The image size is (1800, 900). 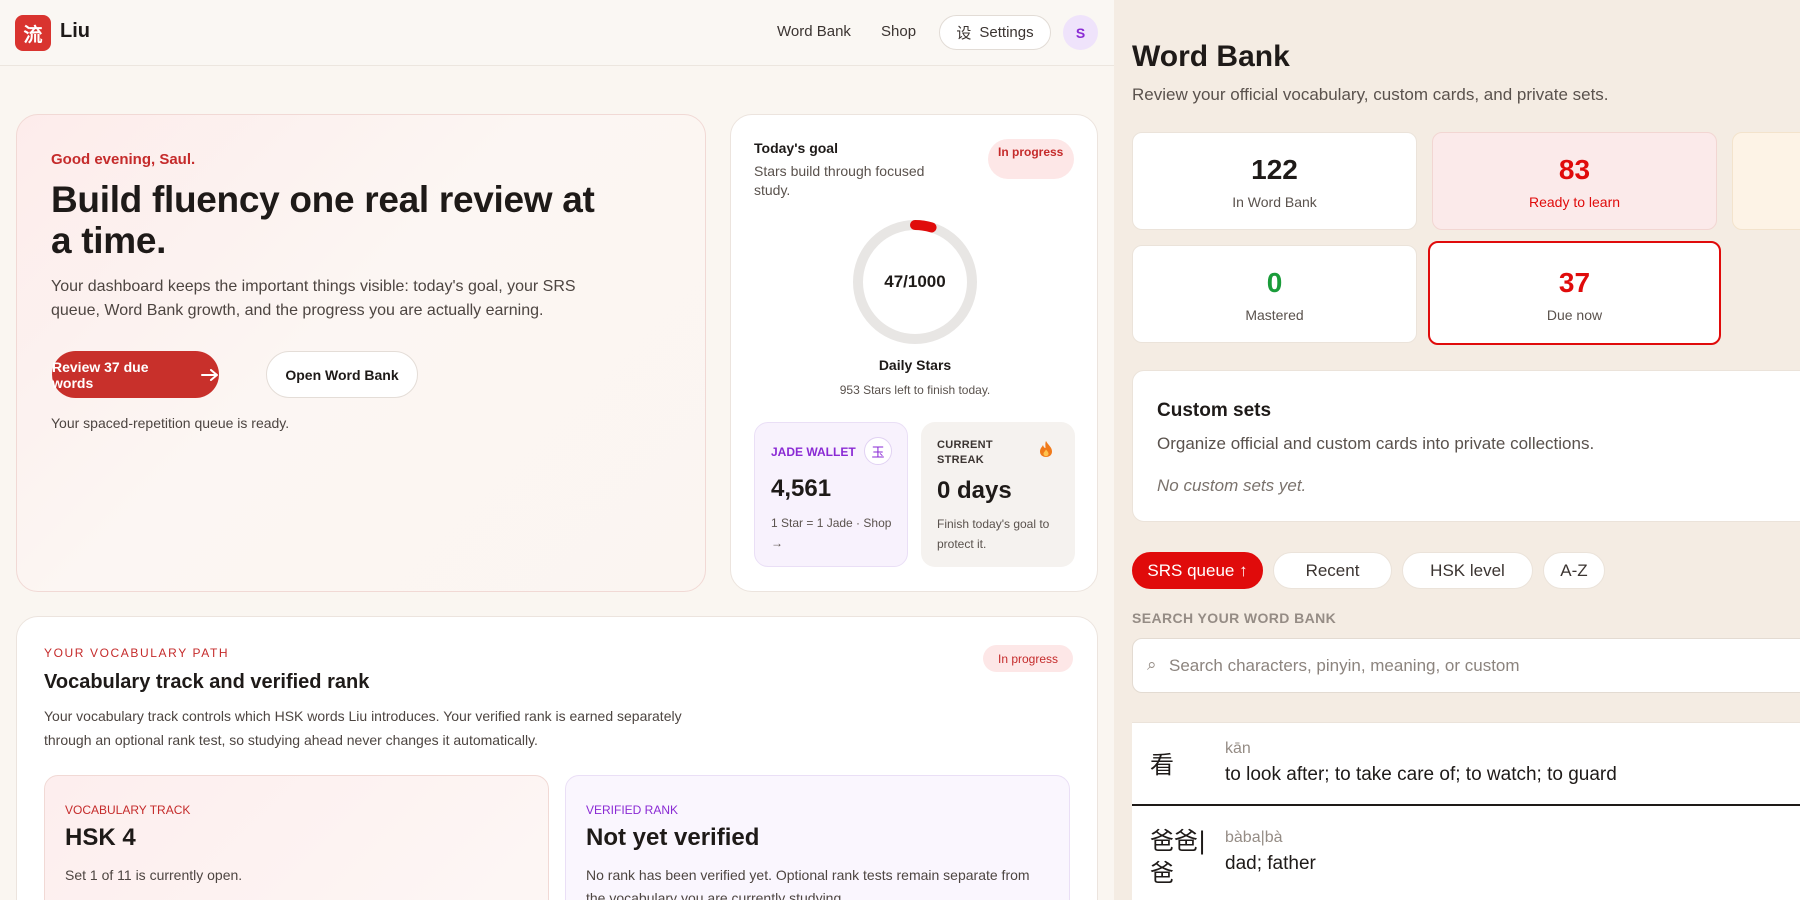 I want to click on flame-icon, so click(x=1046, y=451).